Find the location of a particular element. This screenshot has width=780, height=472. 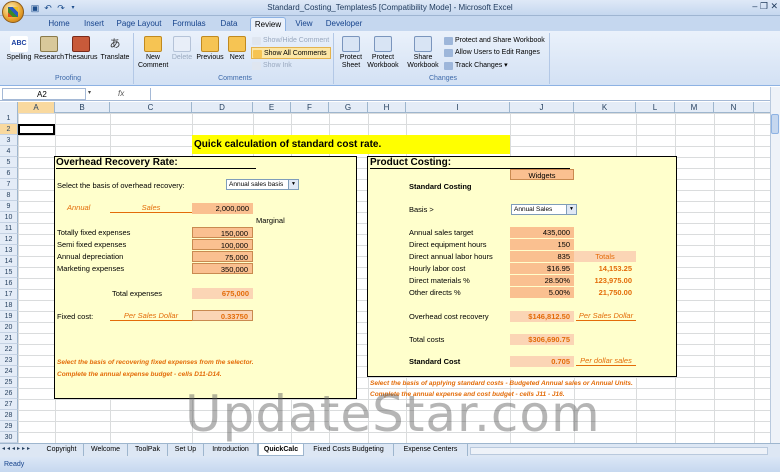

row-header: 6 is located at coordinates (9, 173).